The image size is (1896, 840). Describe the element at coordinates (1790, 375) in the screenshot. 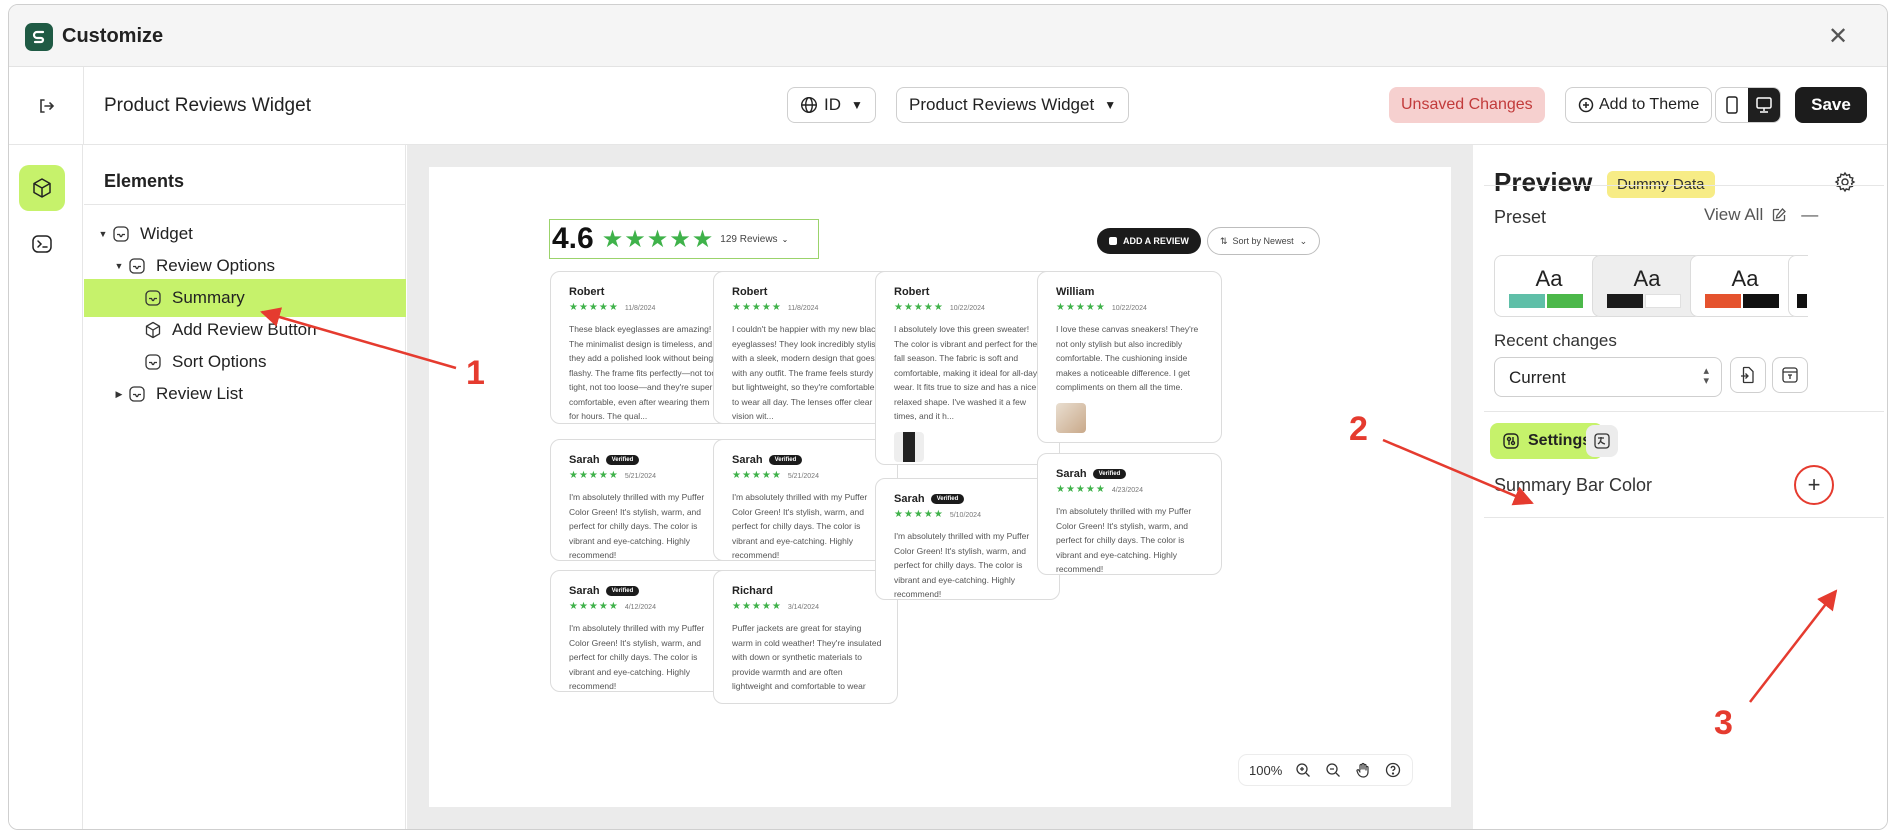

I see `template-icon` at that location.